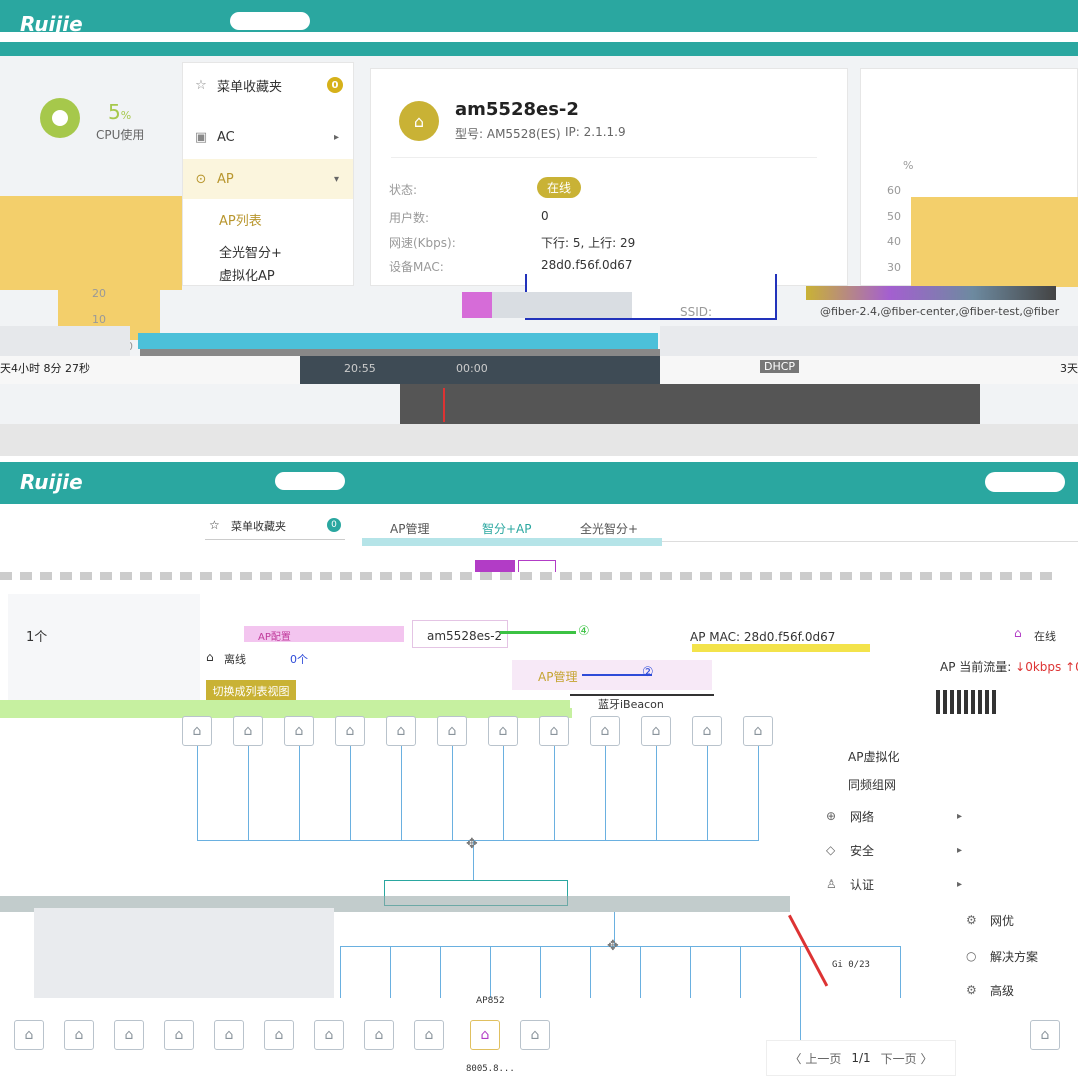 Image resolution: width=1078 pixels, height=1079 pixels. I want to click on ap-node-selected-icon: ⌂, so click(485, 1035).